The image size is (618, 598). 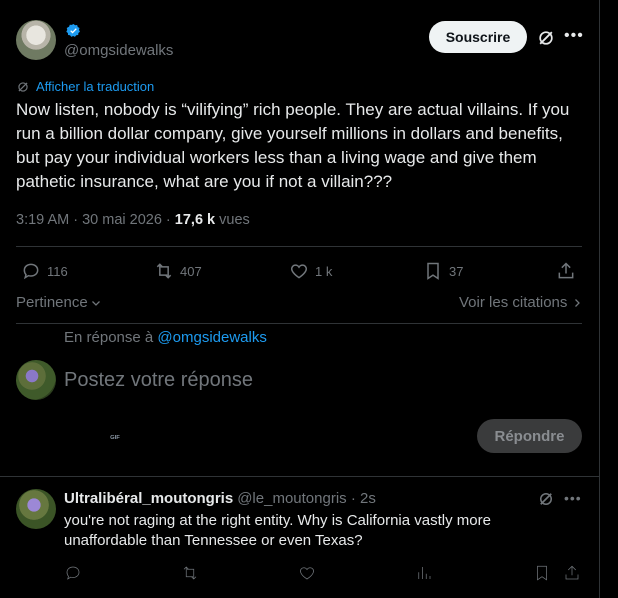 I want to click on view-quotes-link: Voir les citations, so click(x=521, y=302).